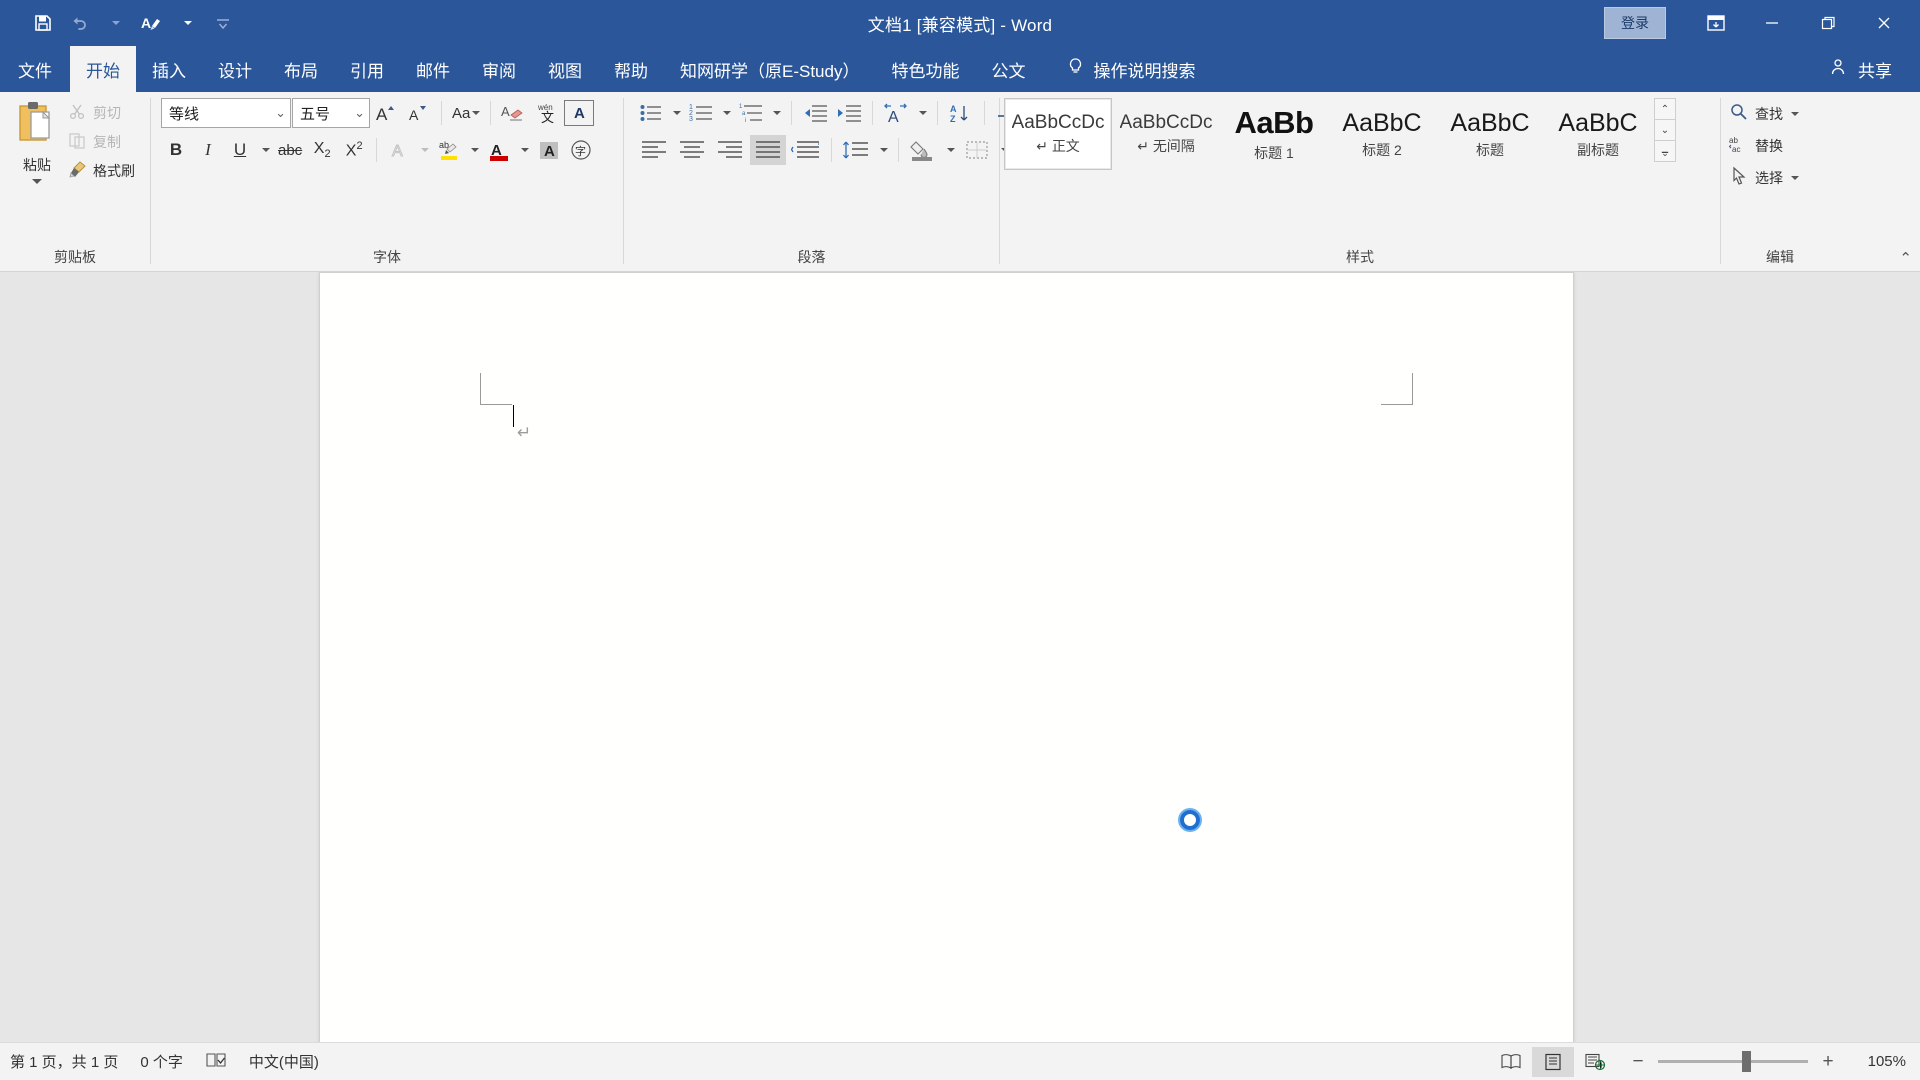  I want to click on grow-font-icon: A, so click(387, 113).